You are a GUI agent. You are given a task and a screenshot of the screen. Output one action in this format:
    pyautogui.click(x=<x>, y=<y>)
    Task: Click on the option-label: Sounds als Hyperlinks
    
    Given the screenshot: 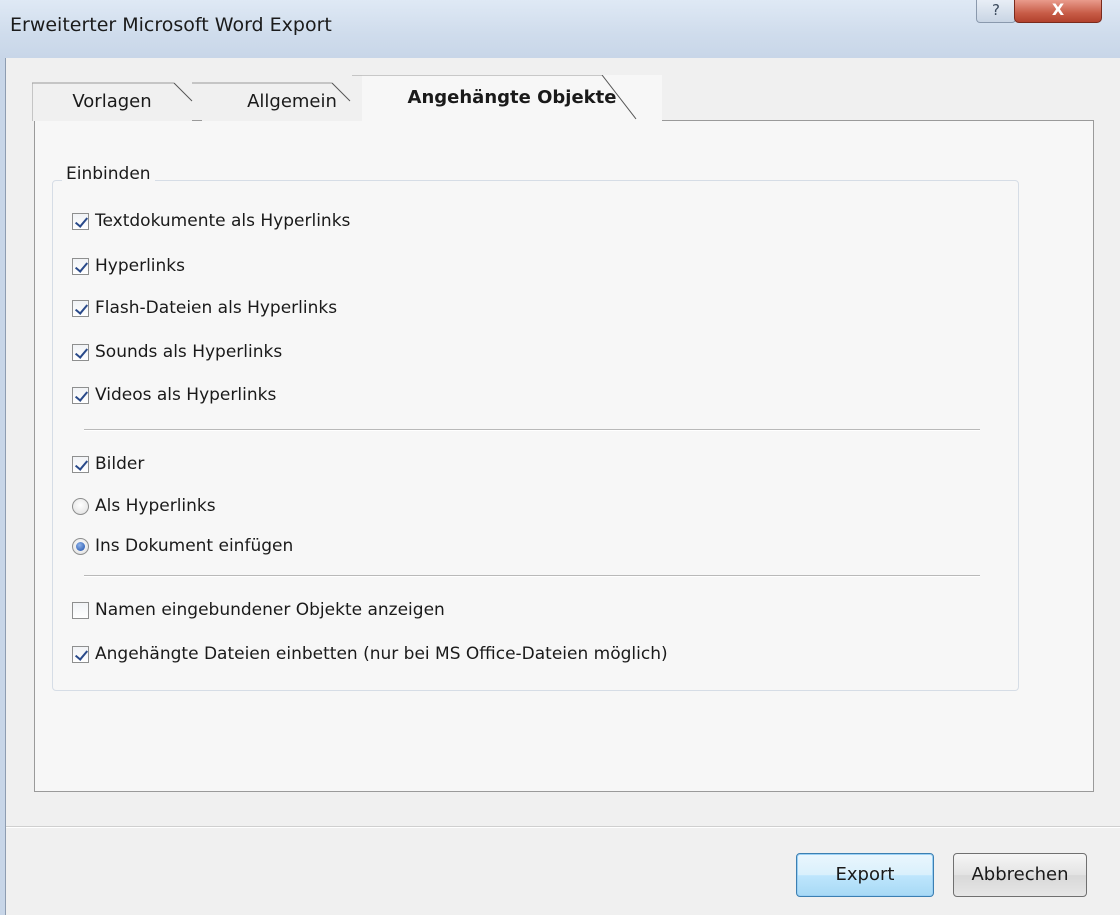 What is the action you would take?
    pyautogui.click(x=189, y=352)
    